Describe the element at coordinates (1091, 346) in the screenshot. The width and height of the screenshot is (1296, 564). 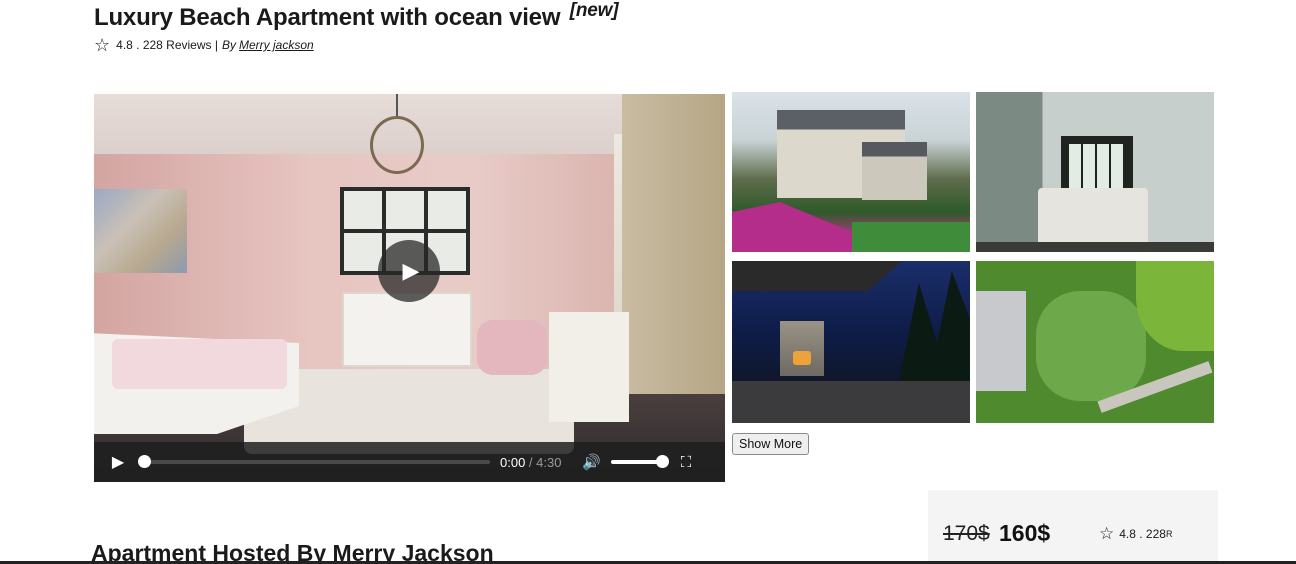
I see `photo-garden-lawn` at that location.